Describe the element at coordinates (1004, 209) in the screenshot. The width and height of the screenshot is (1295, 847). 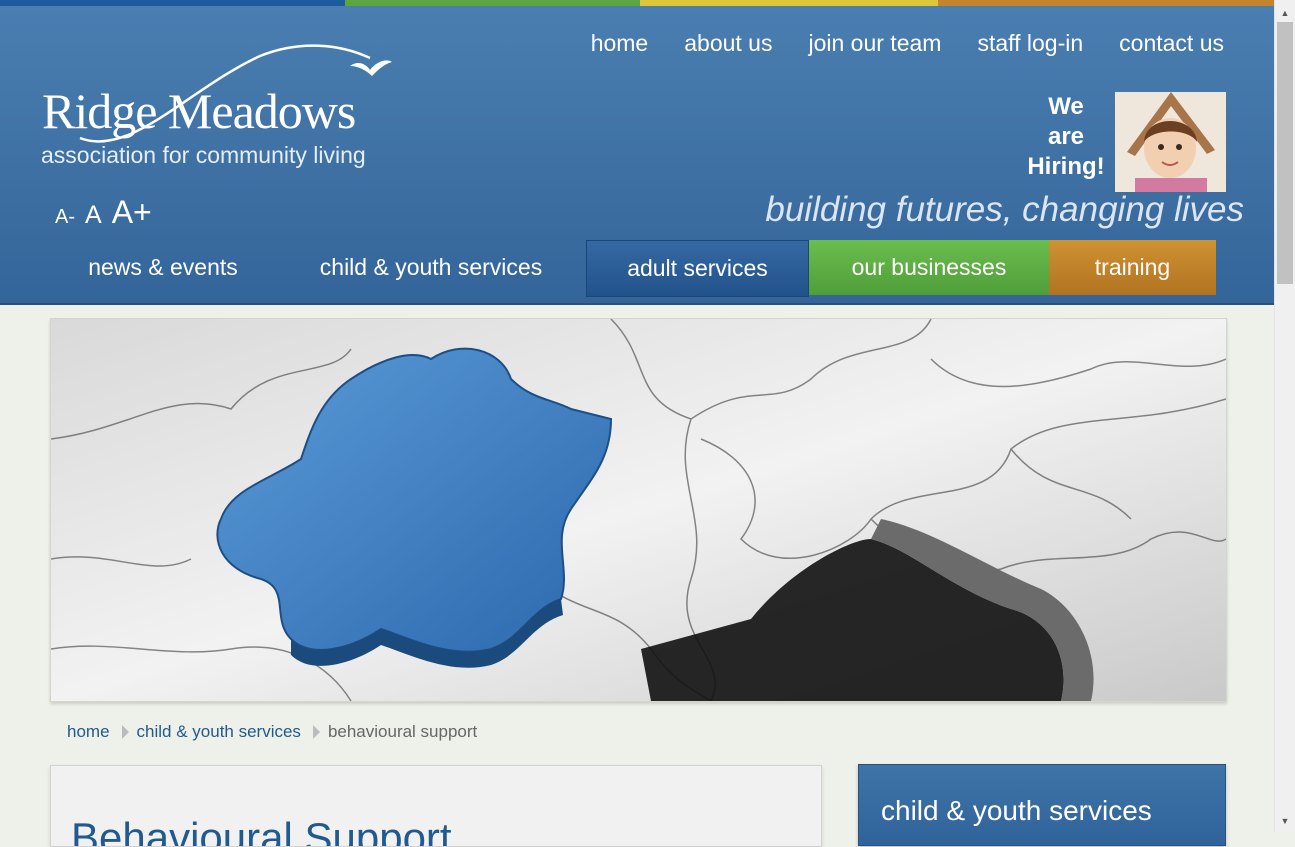
I see `tagline: building futures, changing lives` at that location.